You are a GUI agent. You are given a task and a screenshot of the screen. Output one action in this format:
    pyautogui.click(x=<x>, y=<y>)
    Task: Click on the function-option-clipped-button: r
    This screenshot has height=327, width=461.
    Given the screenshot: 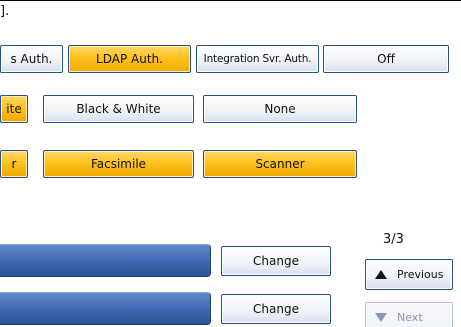 What is the action you would take?
    pyautogui.click(x=14, y=164)
    